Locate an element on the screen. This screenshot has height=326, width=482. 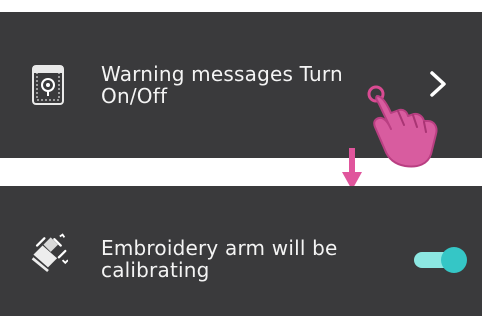
warning-messages-label: Warning messages Turn On/Off is located at coordinates (222, 85).